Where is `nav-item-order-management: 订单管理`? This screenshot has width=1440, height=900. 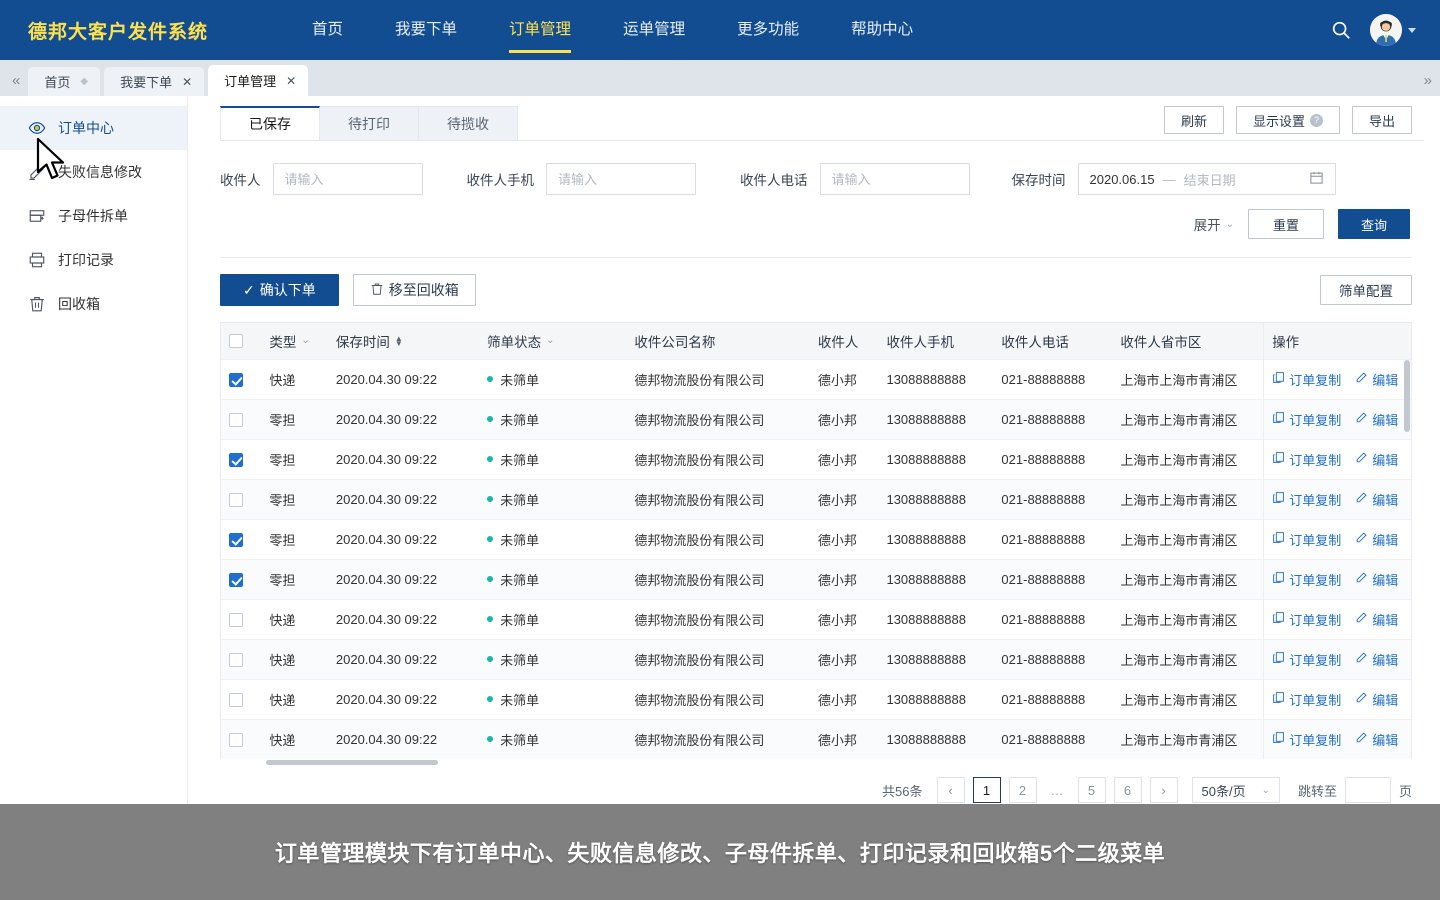
nav-item-order-management: 订单管理 is located at coordinates (540, 30).